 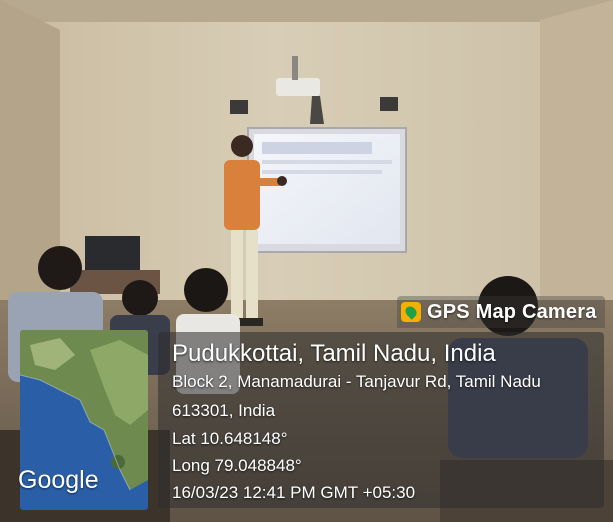 What do you see at coordinates (411, 312) in the screenshot?
I see `gps-map-camera-logo-icon` at bounding box center [411, 312].